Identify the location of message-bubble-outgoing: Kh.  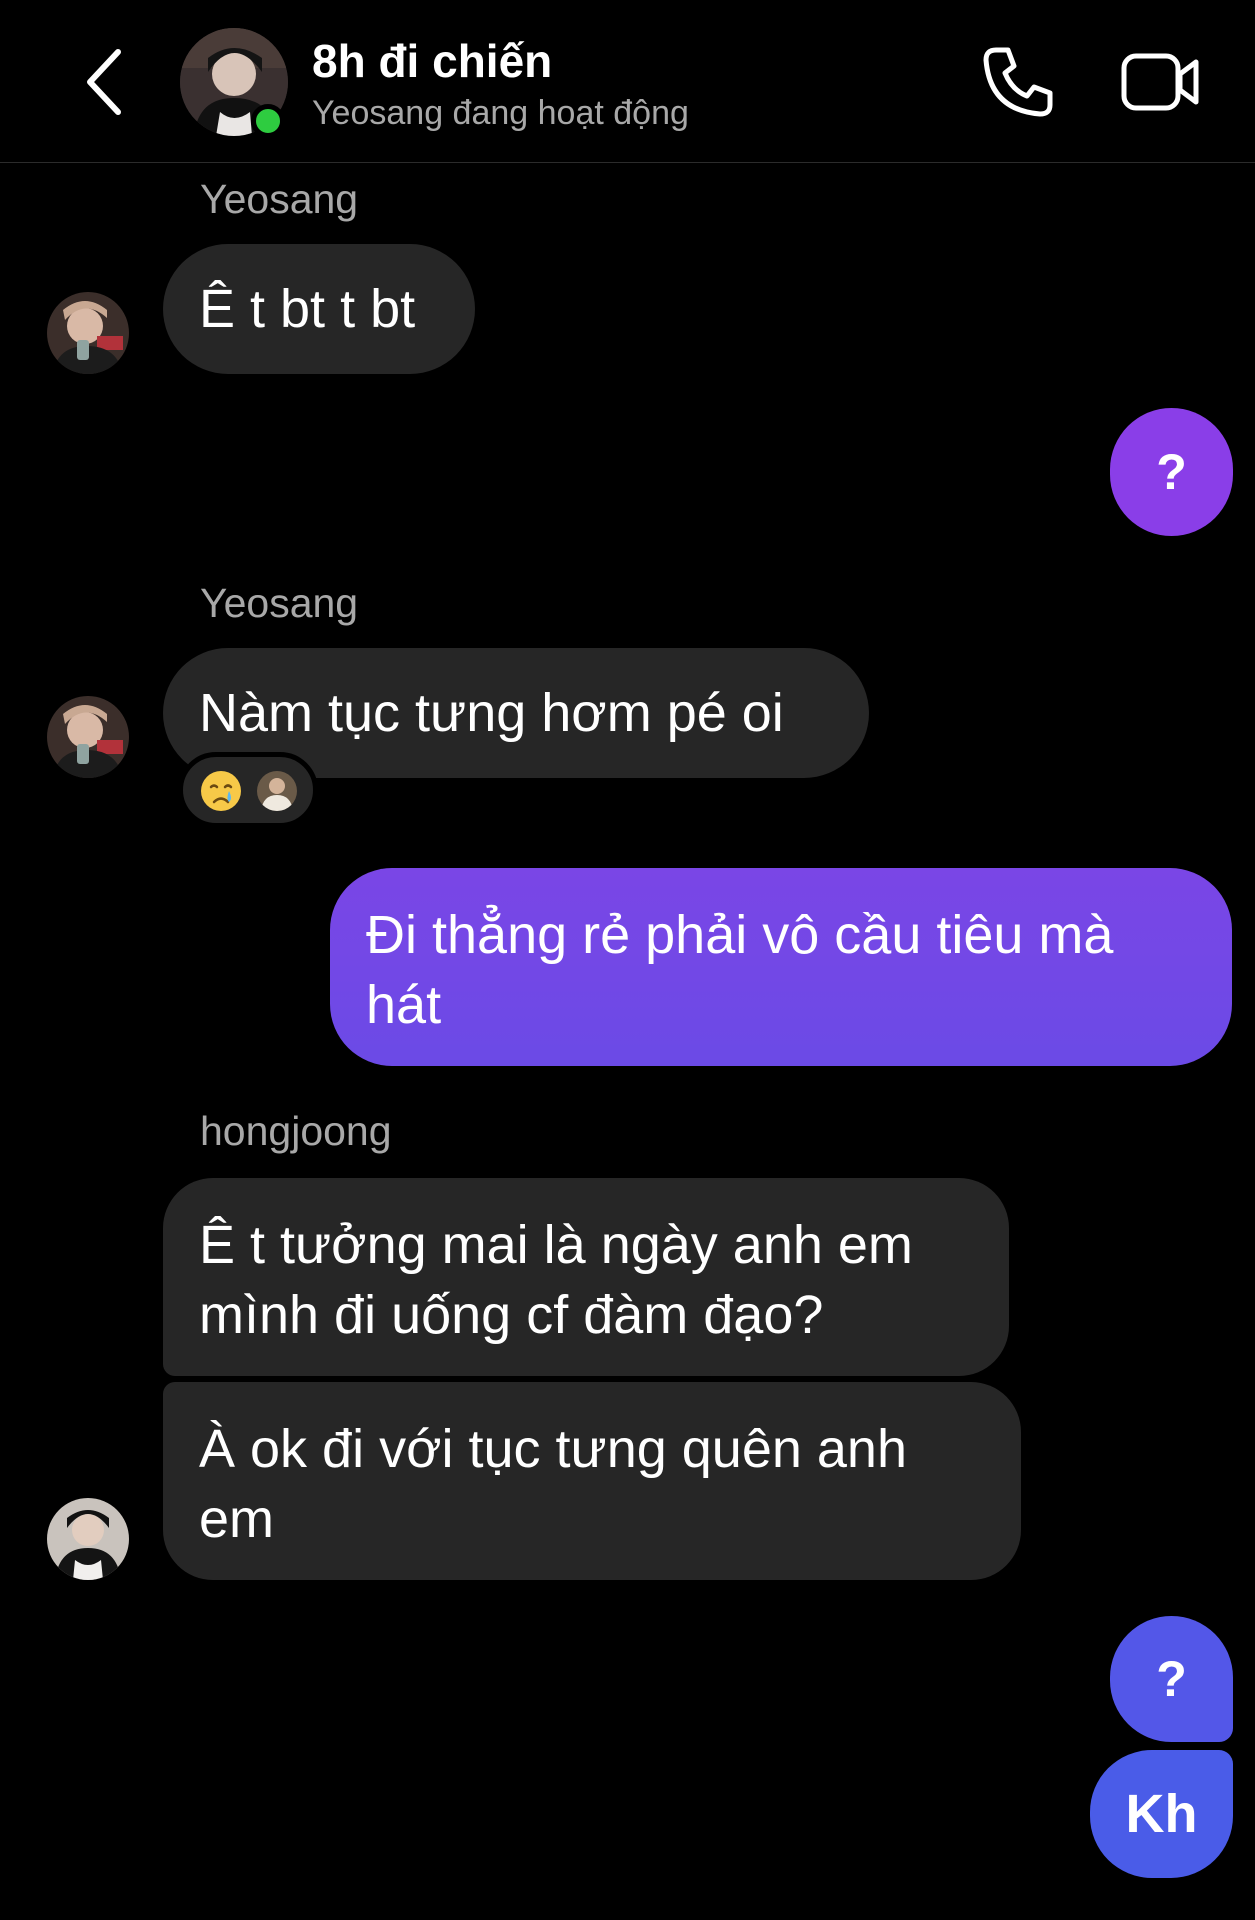
(1161, 1814).